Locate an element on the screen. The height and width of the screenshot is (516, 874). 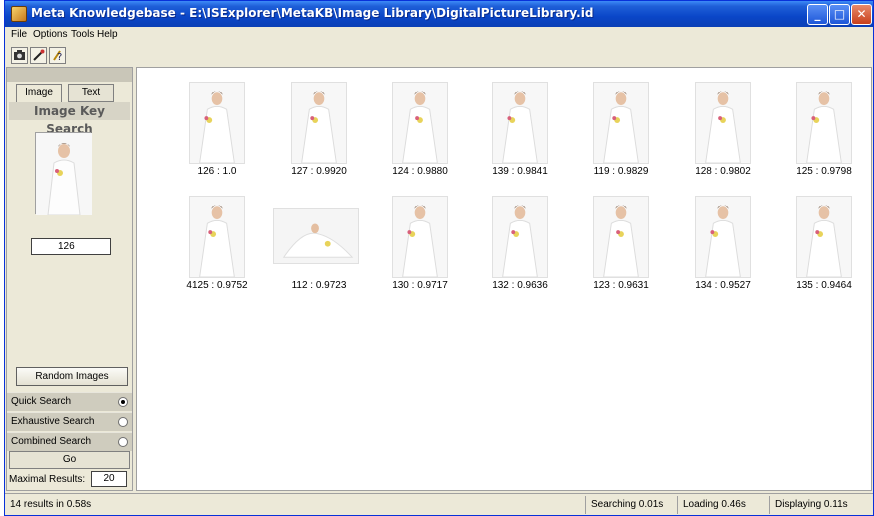
result-item: 127 : 0.9920 is located at coordinates (318, 137).